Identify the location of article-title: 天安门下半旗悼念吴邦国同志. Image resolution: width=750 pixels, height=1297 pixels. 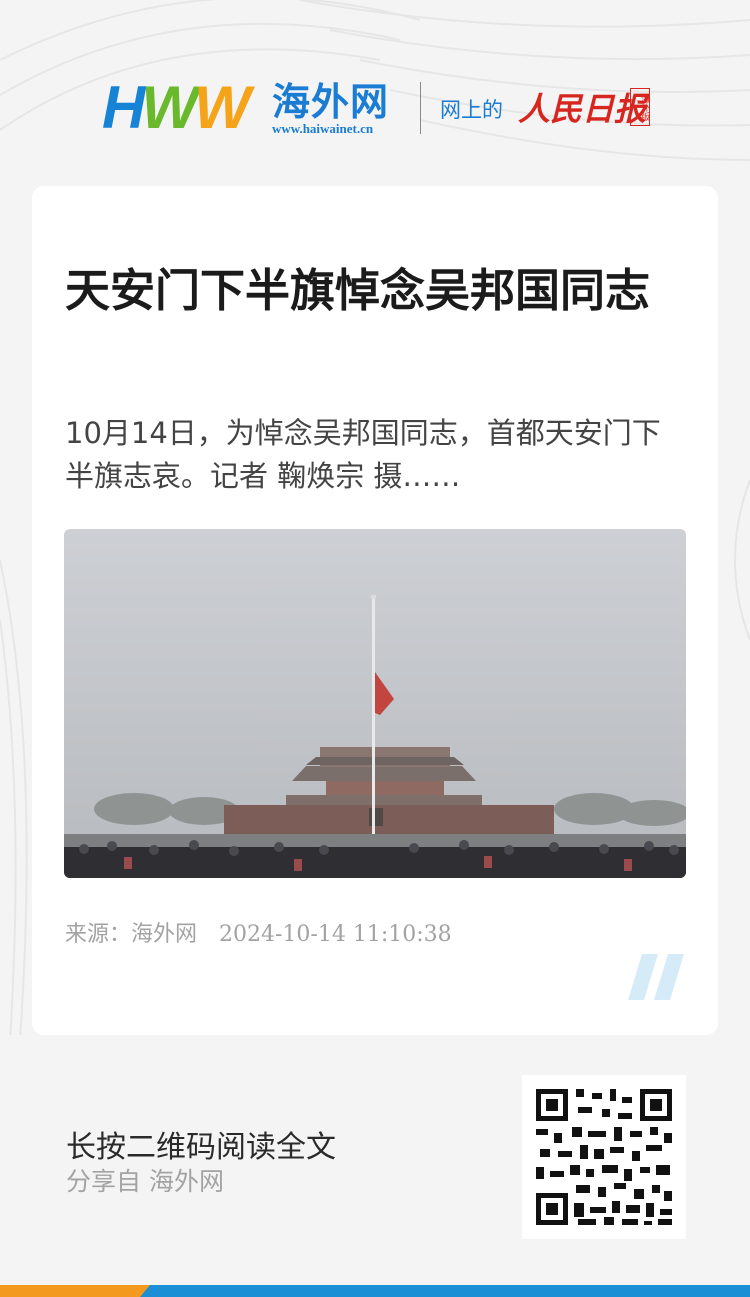
(358, 290).